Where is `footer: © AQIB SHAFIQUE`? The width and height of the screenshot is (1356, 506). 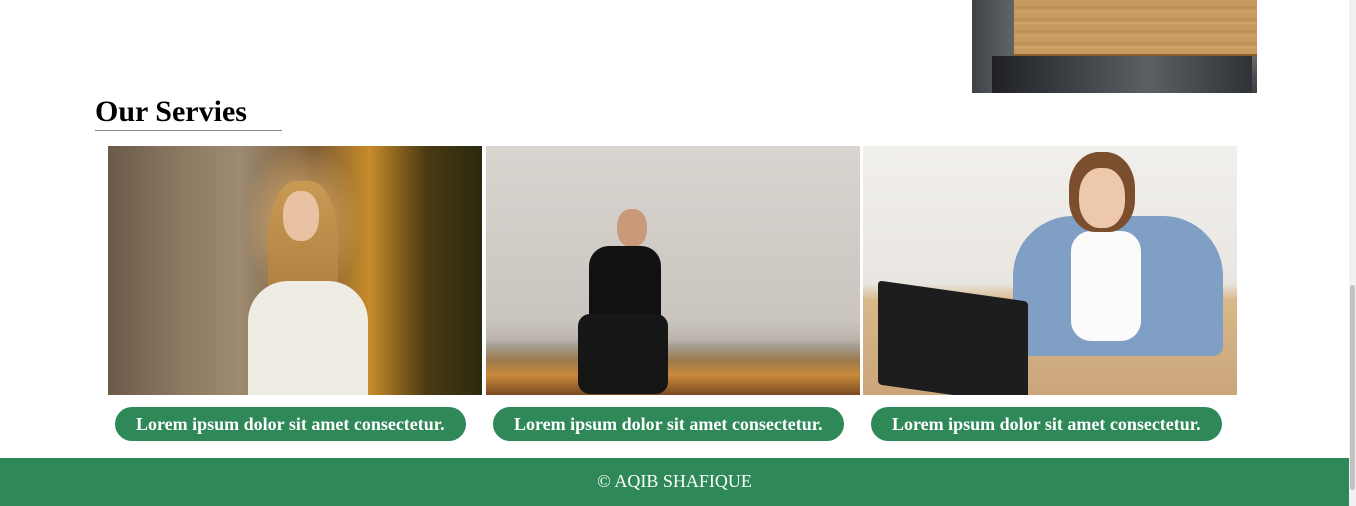
footer: © AQIB SHAFIQUE is located at coordinates (674, 482).